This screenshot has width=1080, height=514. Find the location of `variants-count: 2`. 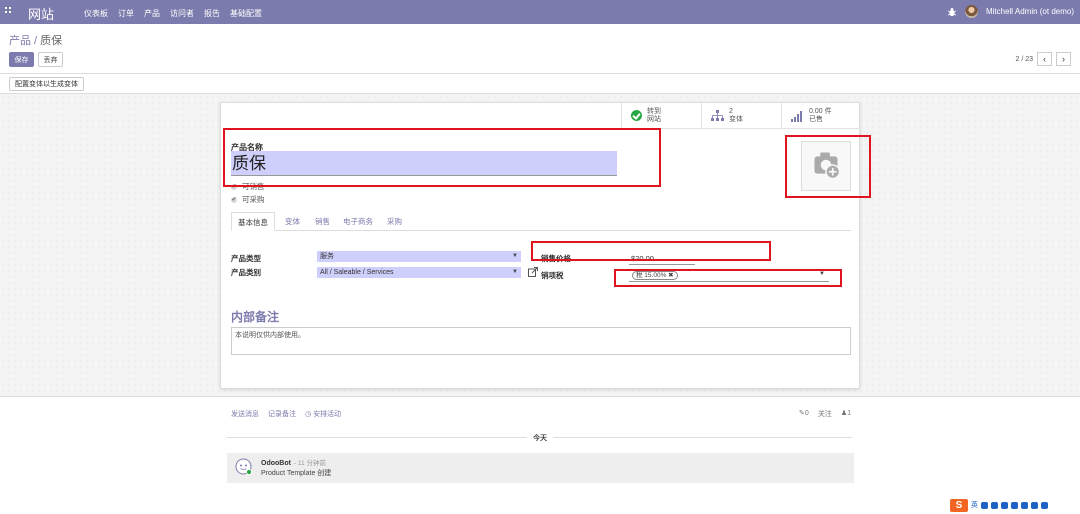

variants-count: 2 is located at coordinates (731, 111).